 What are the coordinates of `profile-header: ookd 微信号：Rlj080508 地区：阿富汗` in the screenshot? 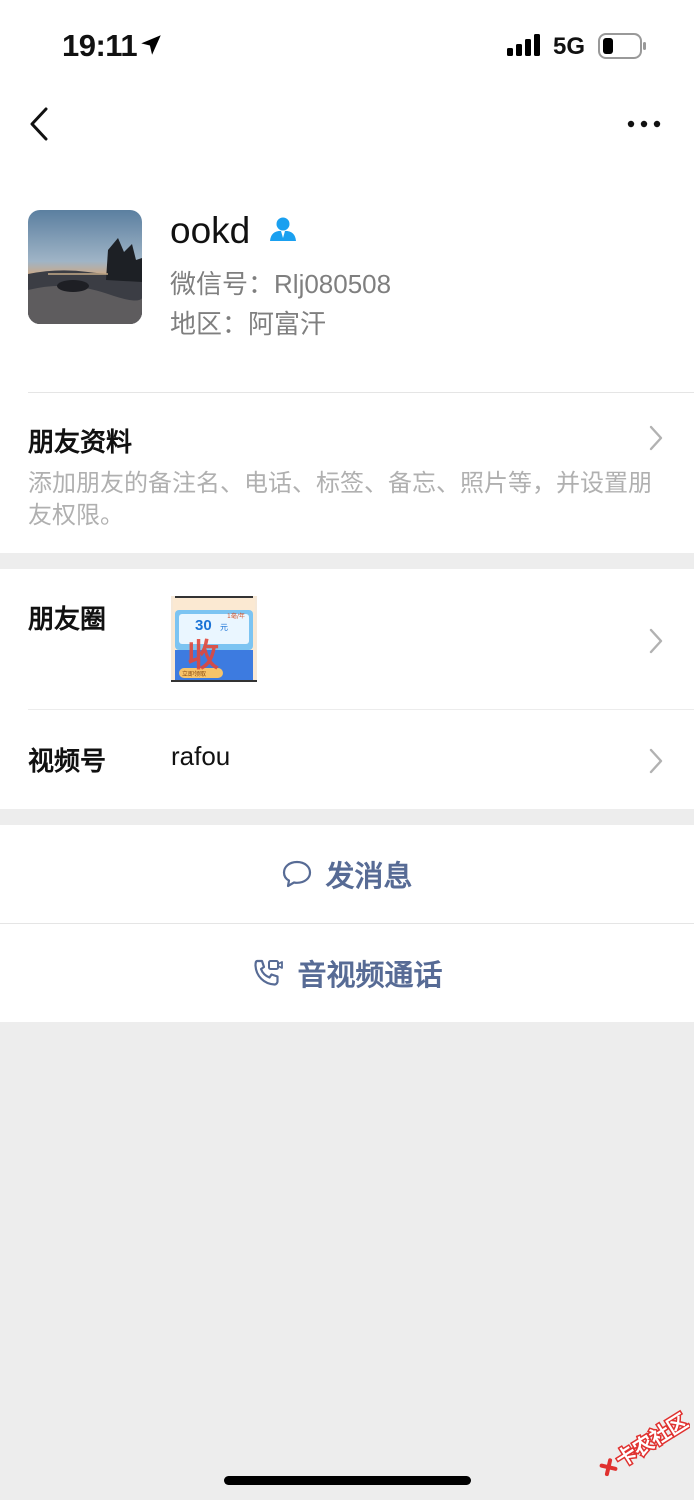 It's located at (347, 282).